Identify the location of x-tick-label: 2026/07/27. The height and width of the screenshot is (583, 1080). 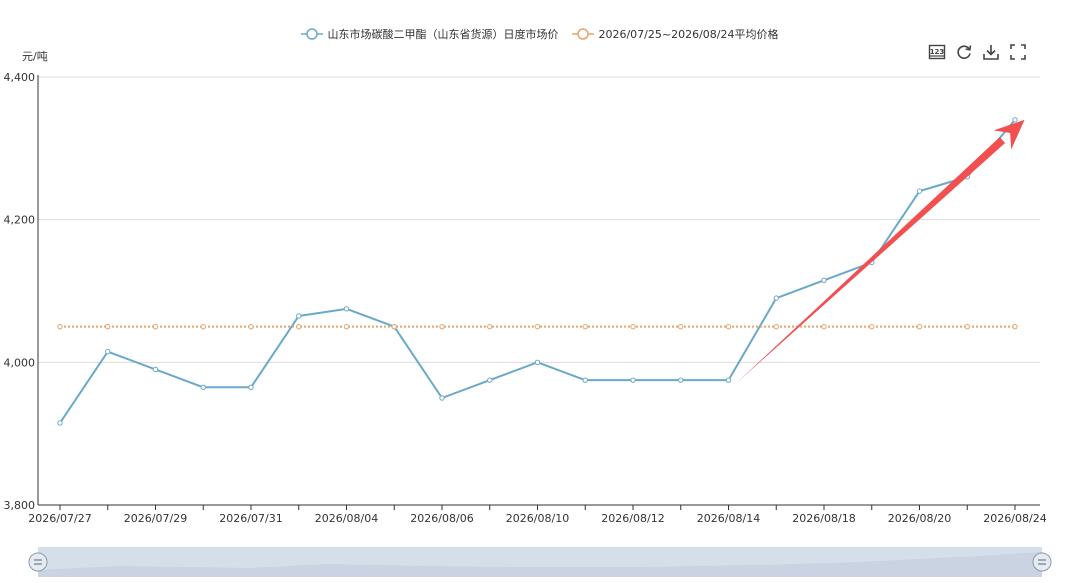
(59, 518).